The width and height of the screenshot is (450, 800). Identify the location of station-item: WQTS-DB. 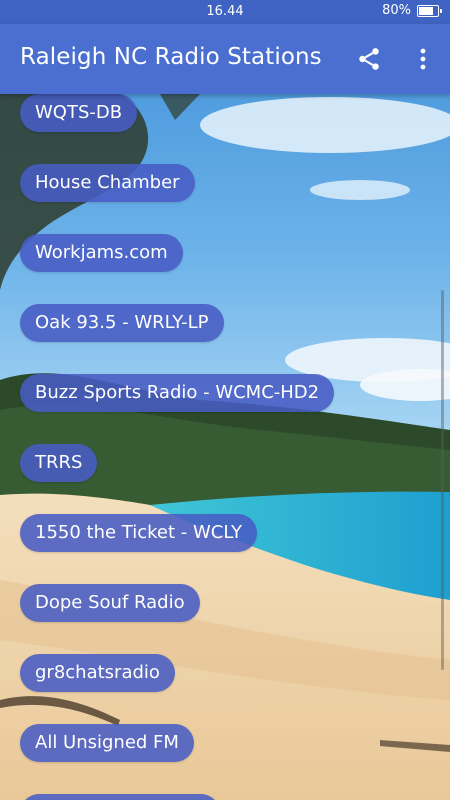
(79, 113).